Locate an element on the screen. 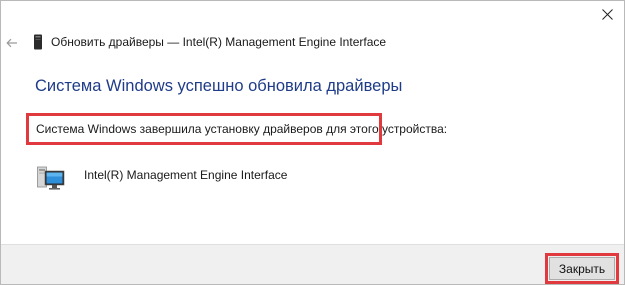  back-button is located at coordinates (12, 43).